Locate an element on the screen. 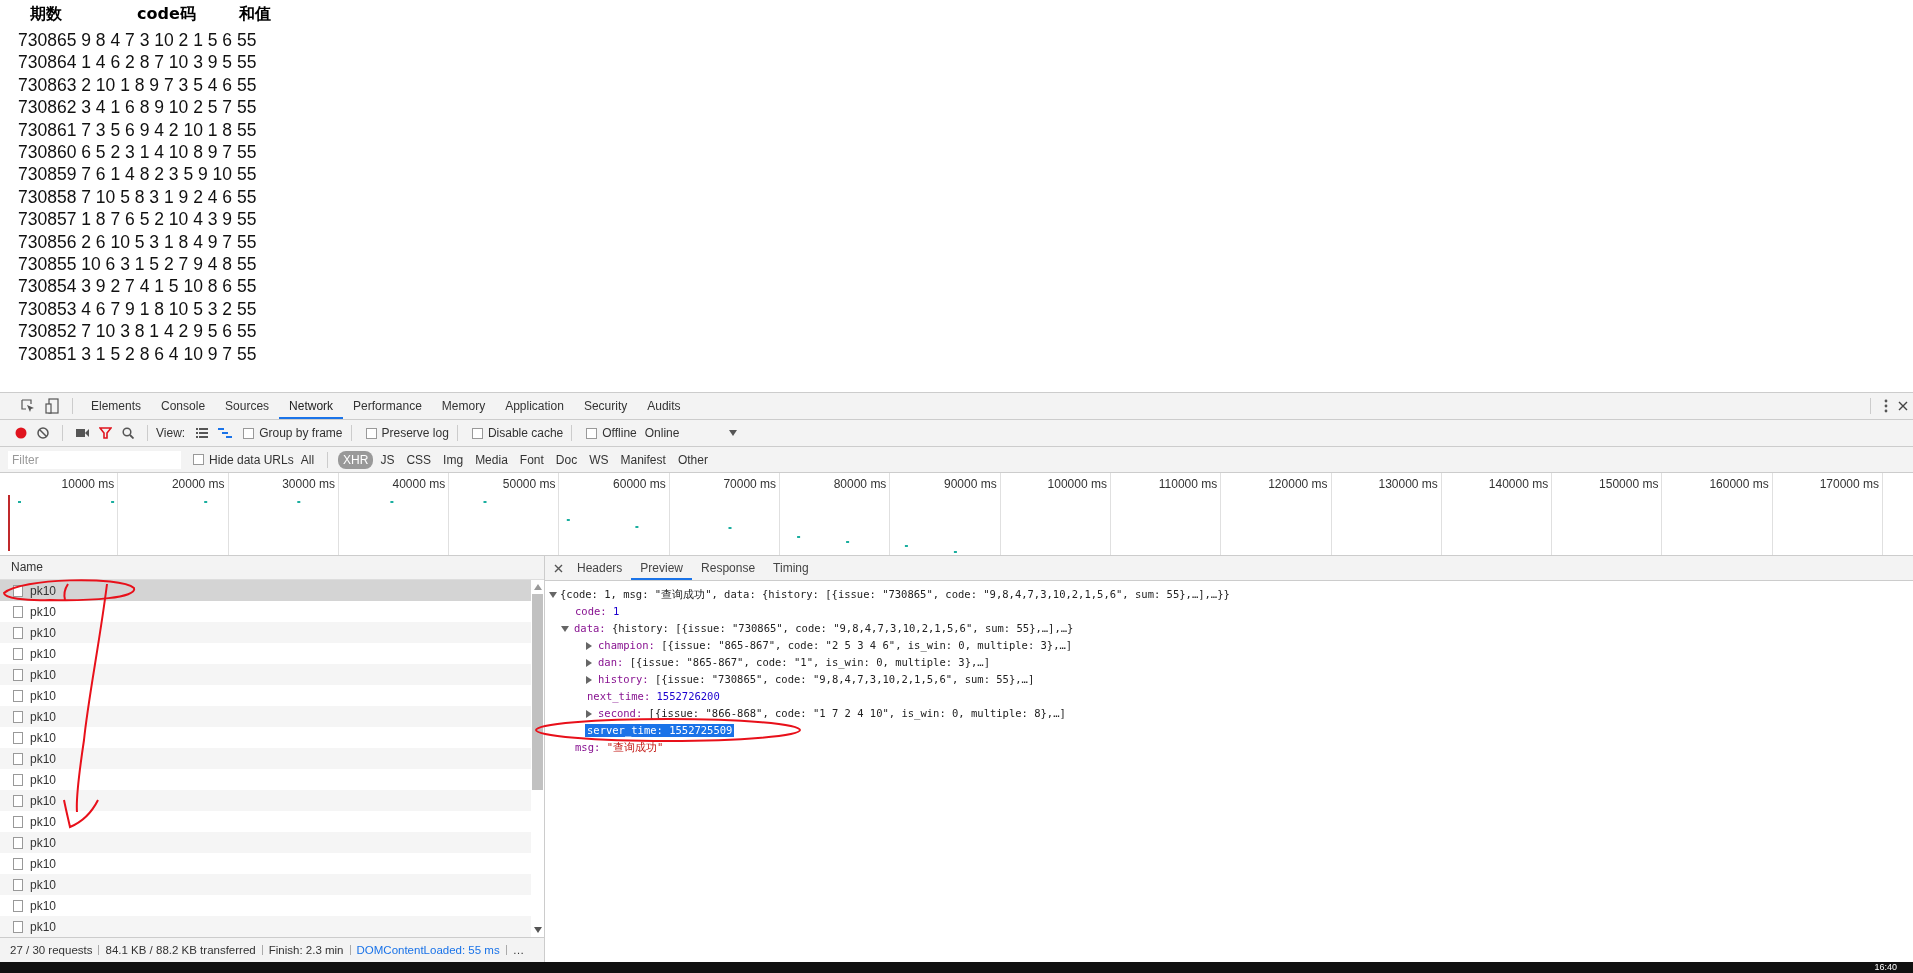 This screenshot has height=973, width=1913. column-header: code码 is located at coordinates (167, 14).